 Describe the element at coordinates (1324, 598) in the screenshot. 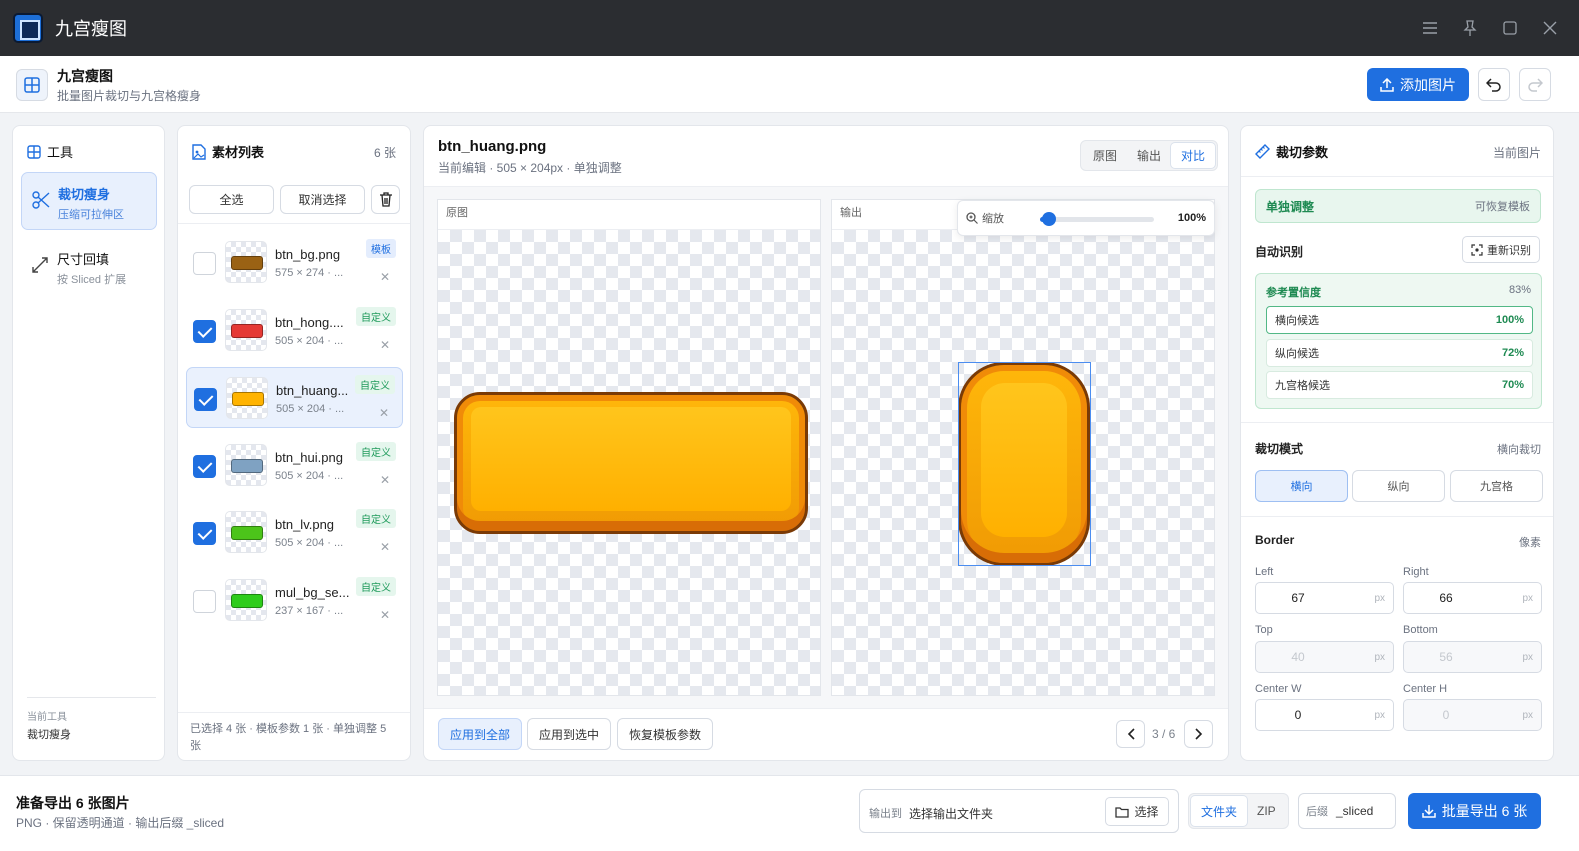

I see `left-input: 67 px` at that location.